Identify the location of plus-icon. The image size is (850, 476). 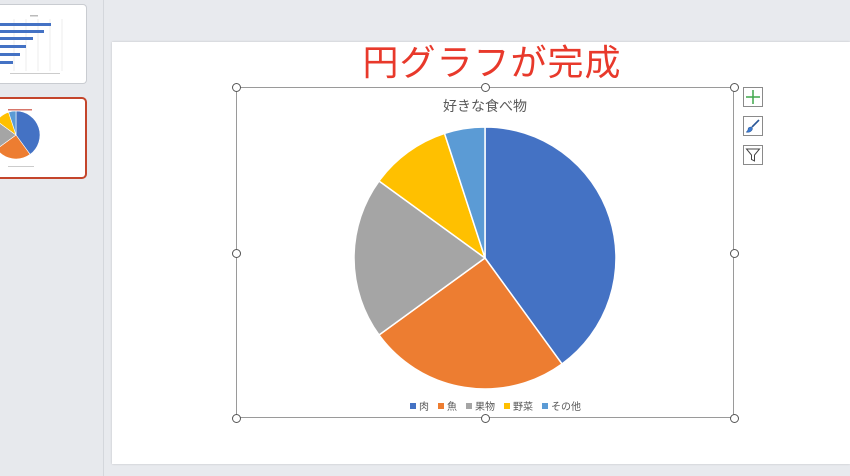
(753, 97).